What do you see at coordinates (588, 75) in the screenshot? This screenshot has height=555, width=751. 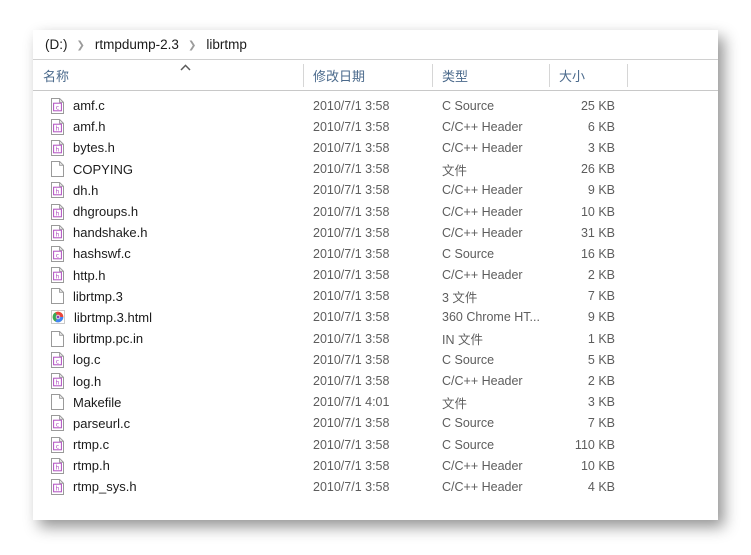 I see `column-header-size: 大小` at bounding box center [588, 75].